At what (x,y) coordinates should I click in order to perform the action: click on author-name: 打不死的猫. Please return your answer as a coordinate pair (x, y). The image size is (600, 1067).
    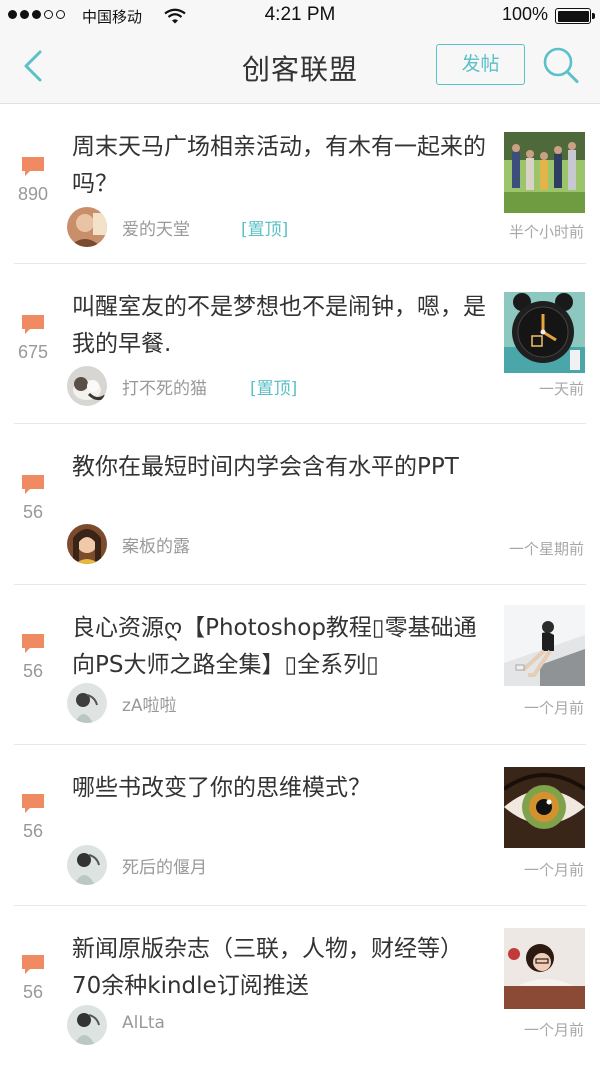
    Looking at the image, I should click on (164, 386).